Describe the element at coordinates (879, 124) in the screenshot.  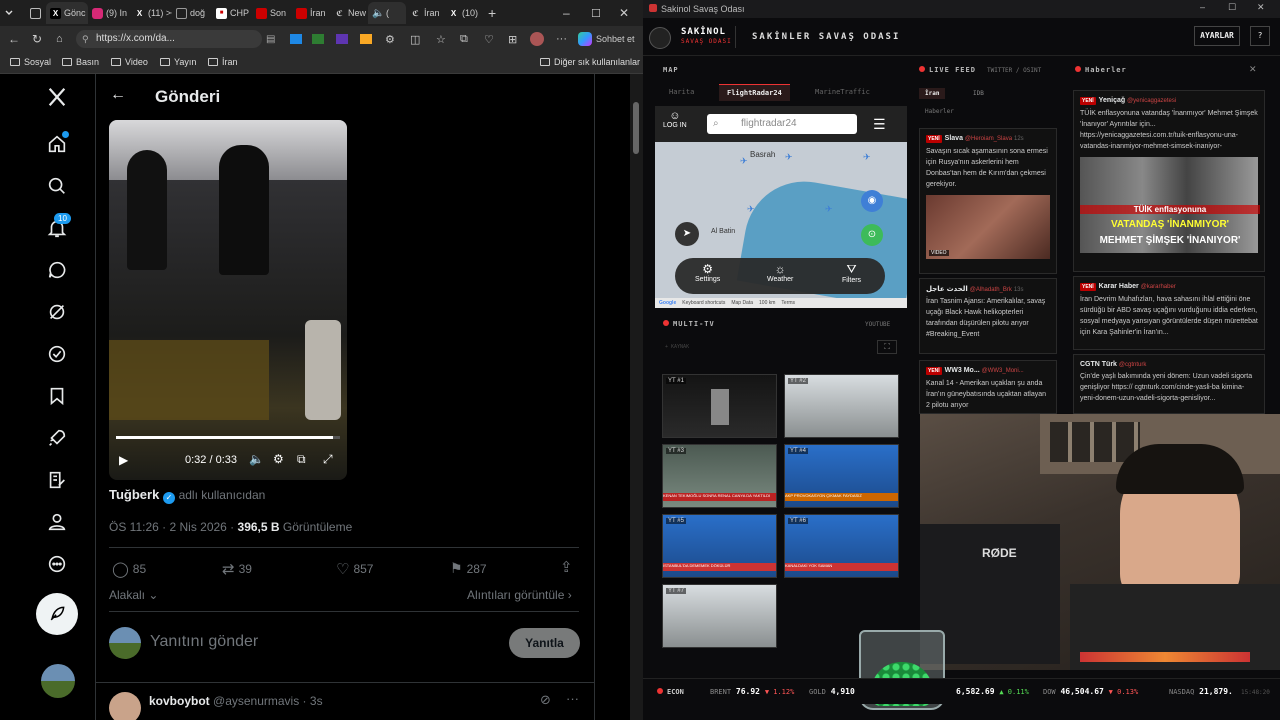
I see `fr24-menu-button: ☰` at that location.